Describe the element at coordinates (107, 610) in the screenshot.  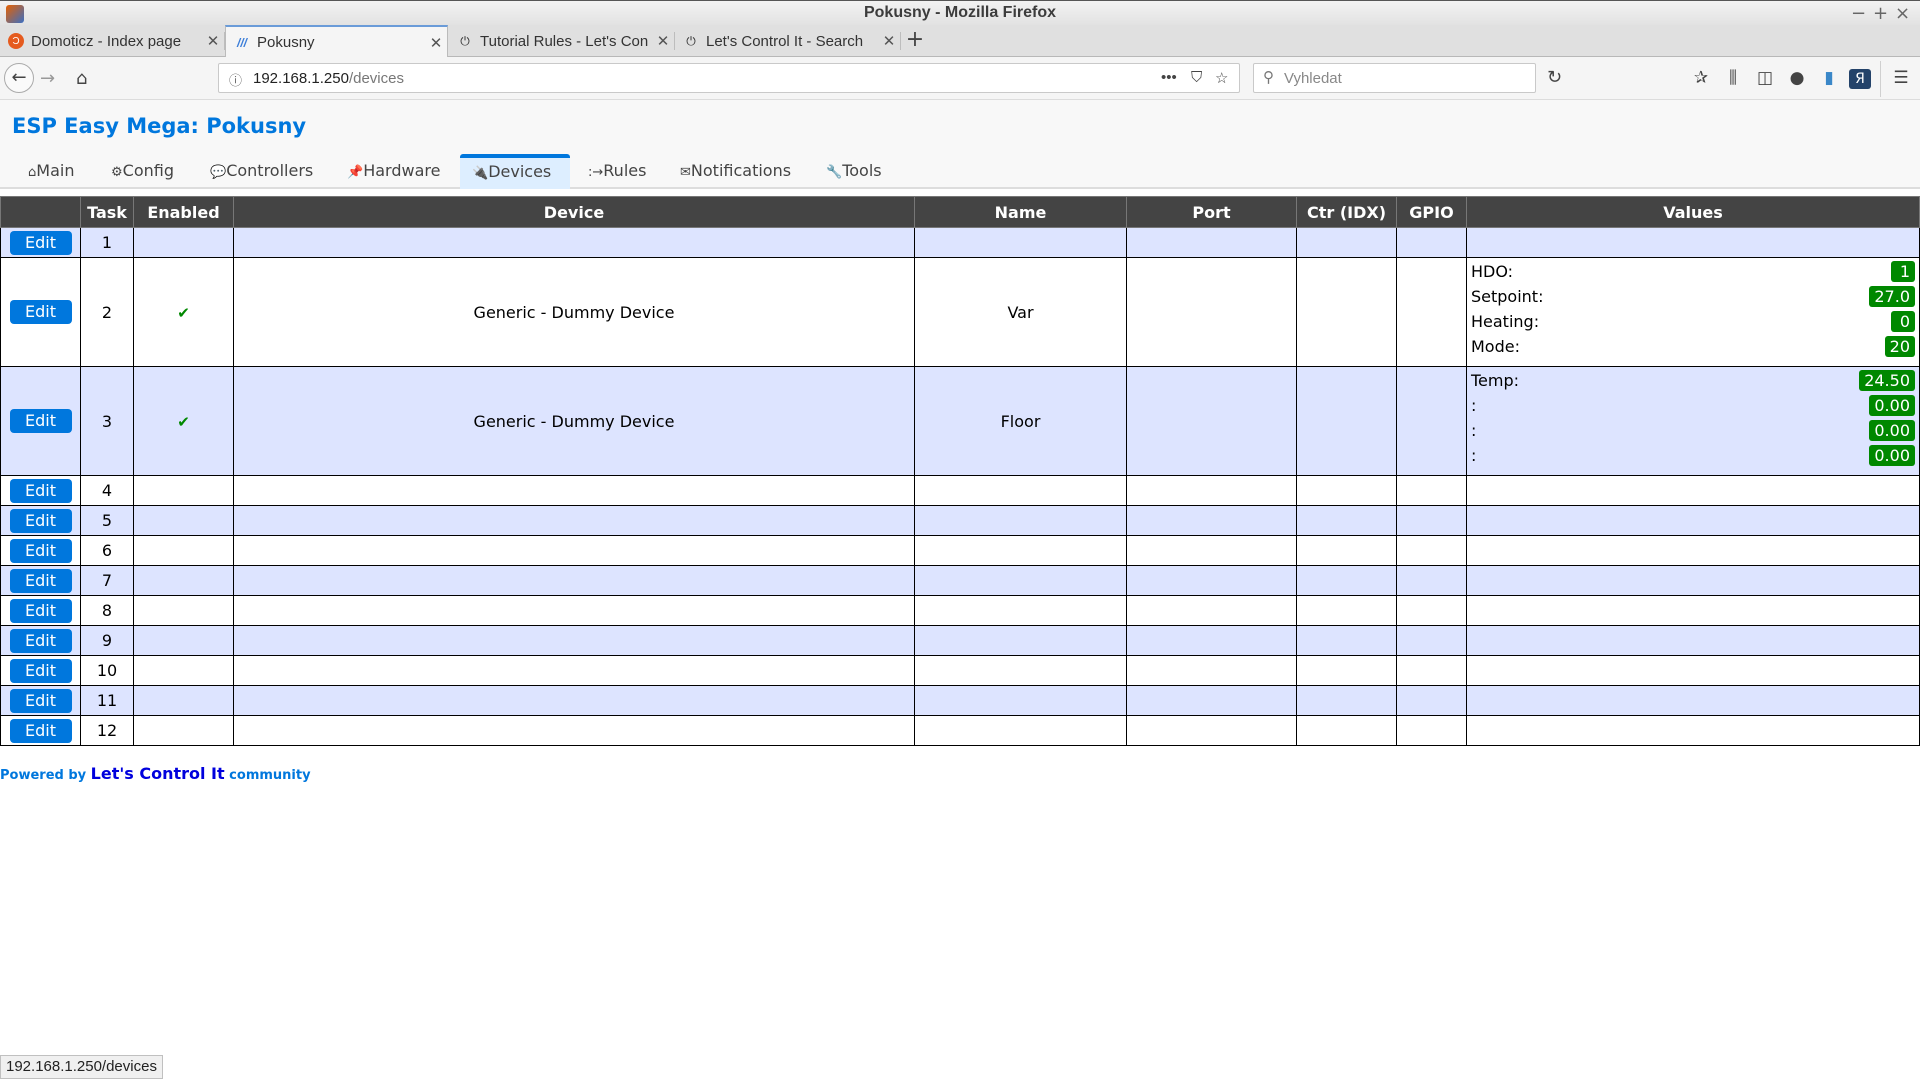
I see `task-number: 8` at that location.